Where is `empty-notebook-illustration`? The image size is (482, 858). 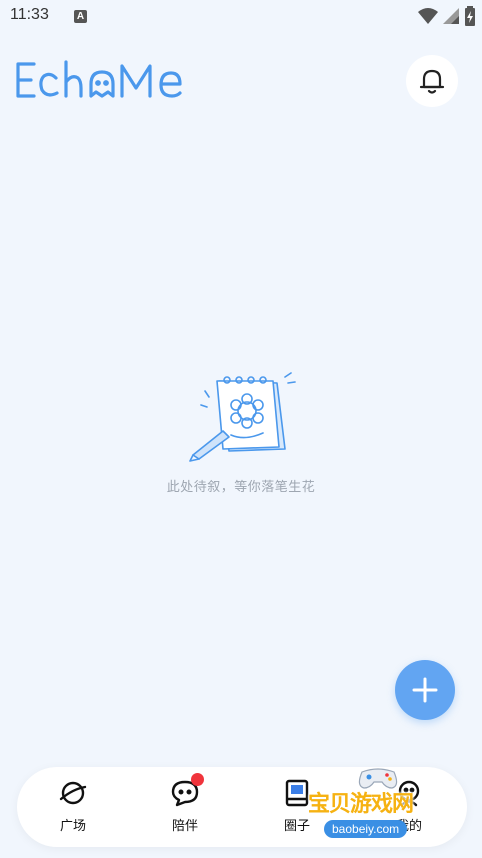 empty-notebook-illustration is located at coordinates (243, 419).